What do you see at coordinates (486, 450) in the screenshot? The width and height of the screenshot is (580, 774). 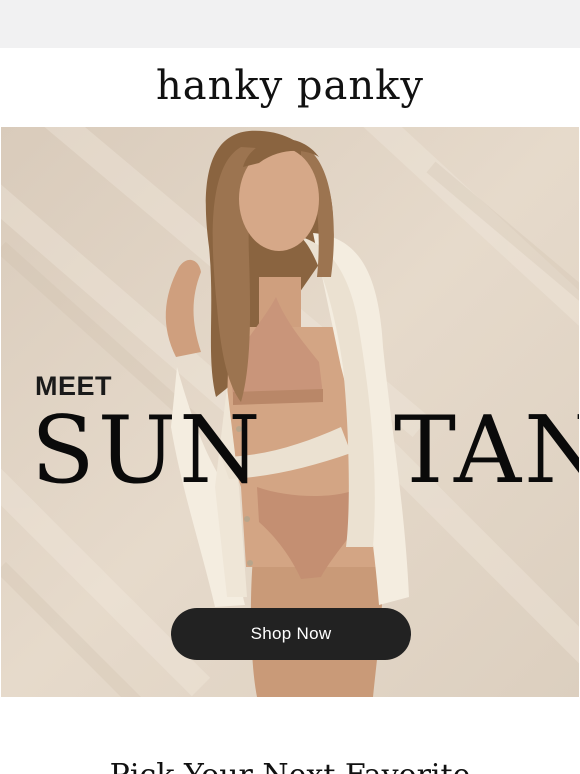 I see `hero-title-right: TAN` at bounding box center [486, 450].